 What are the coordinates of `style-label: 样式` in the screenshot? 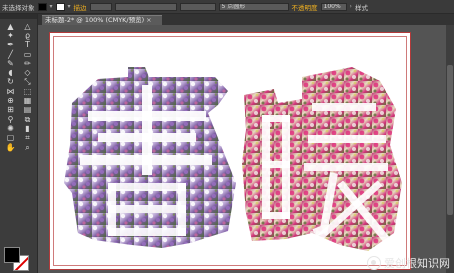 It's located at (361, 7).